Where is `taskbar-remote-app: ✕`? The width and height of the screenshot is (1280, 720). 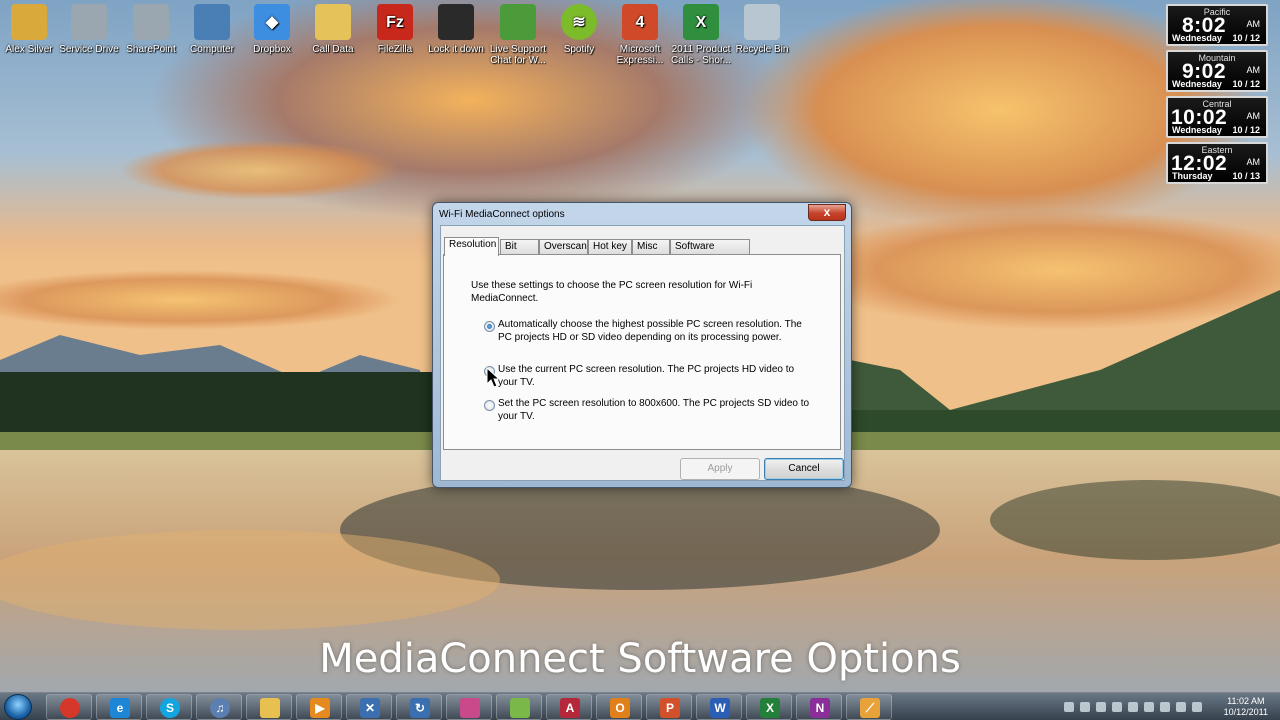
taskbar-remote-app: ✕ is located at coordinates (369, 707).